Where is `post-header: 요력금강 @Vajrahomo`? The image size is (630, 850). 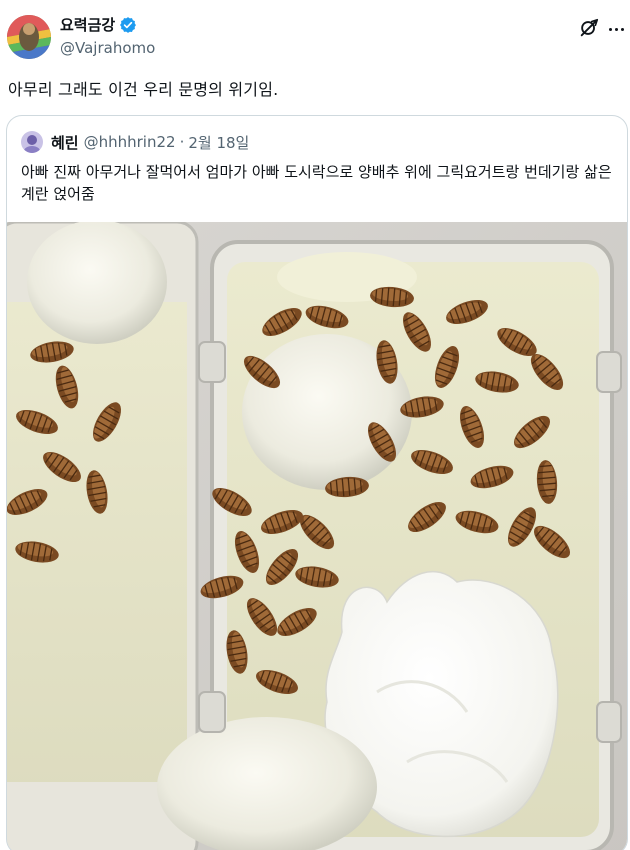
post-header: 요력금강 @Vajrahomo is located at coordinates (315, 35).